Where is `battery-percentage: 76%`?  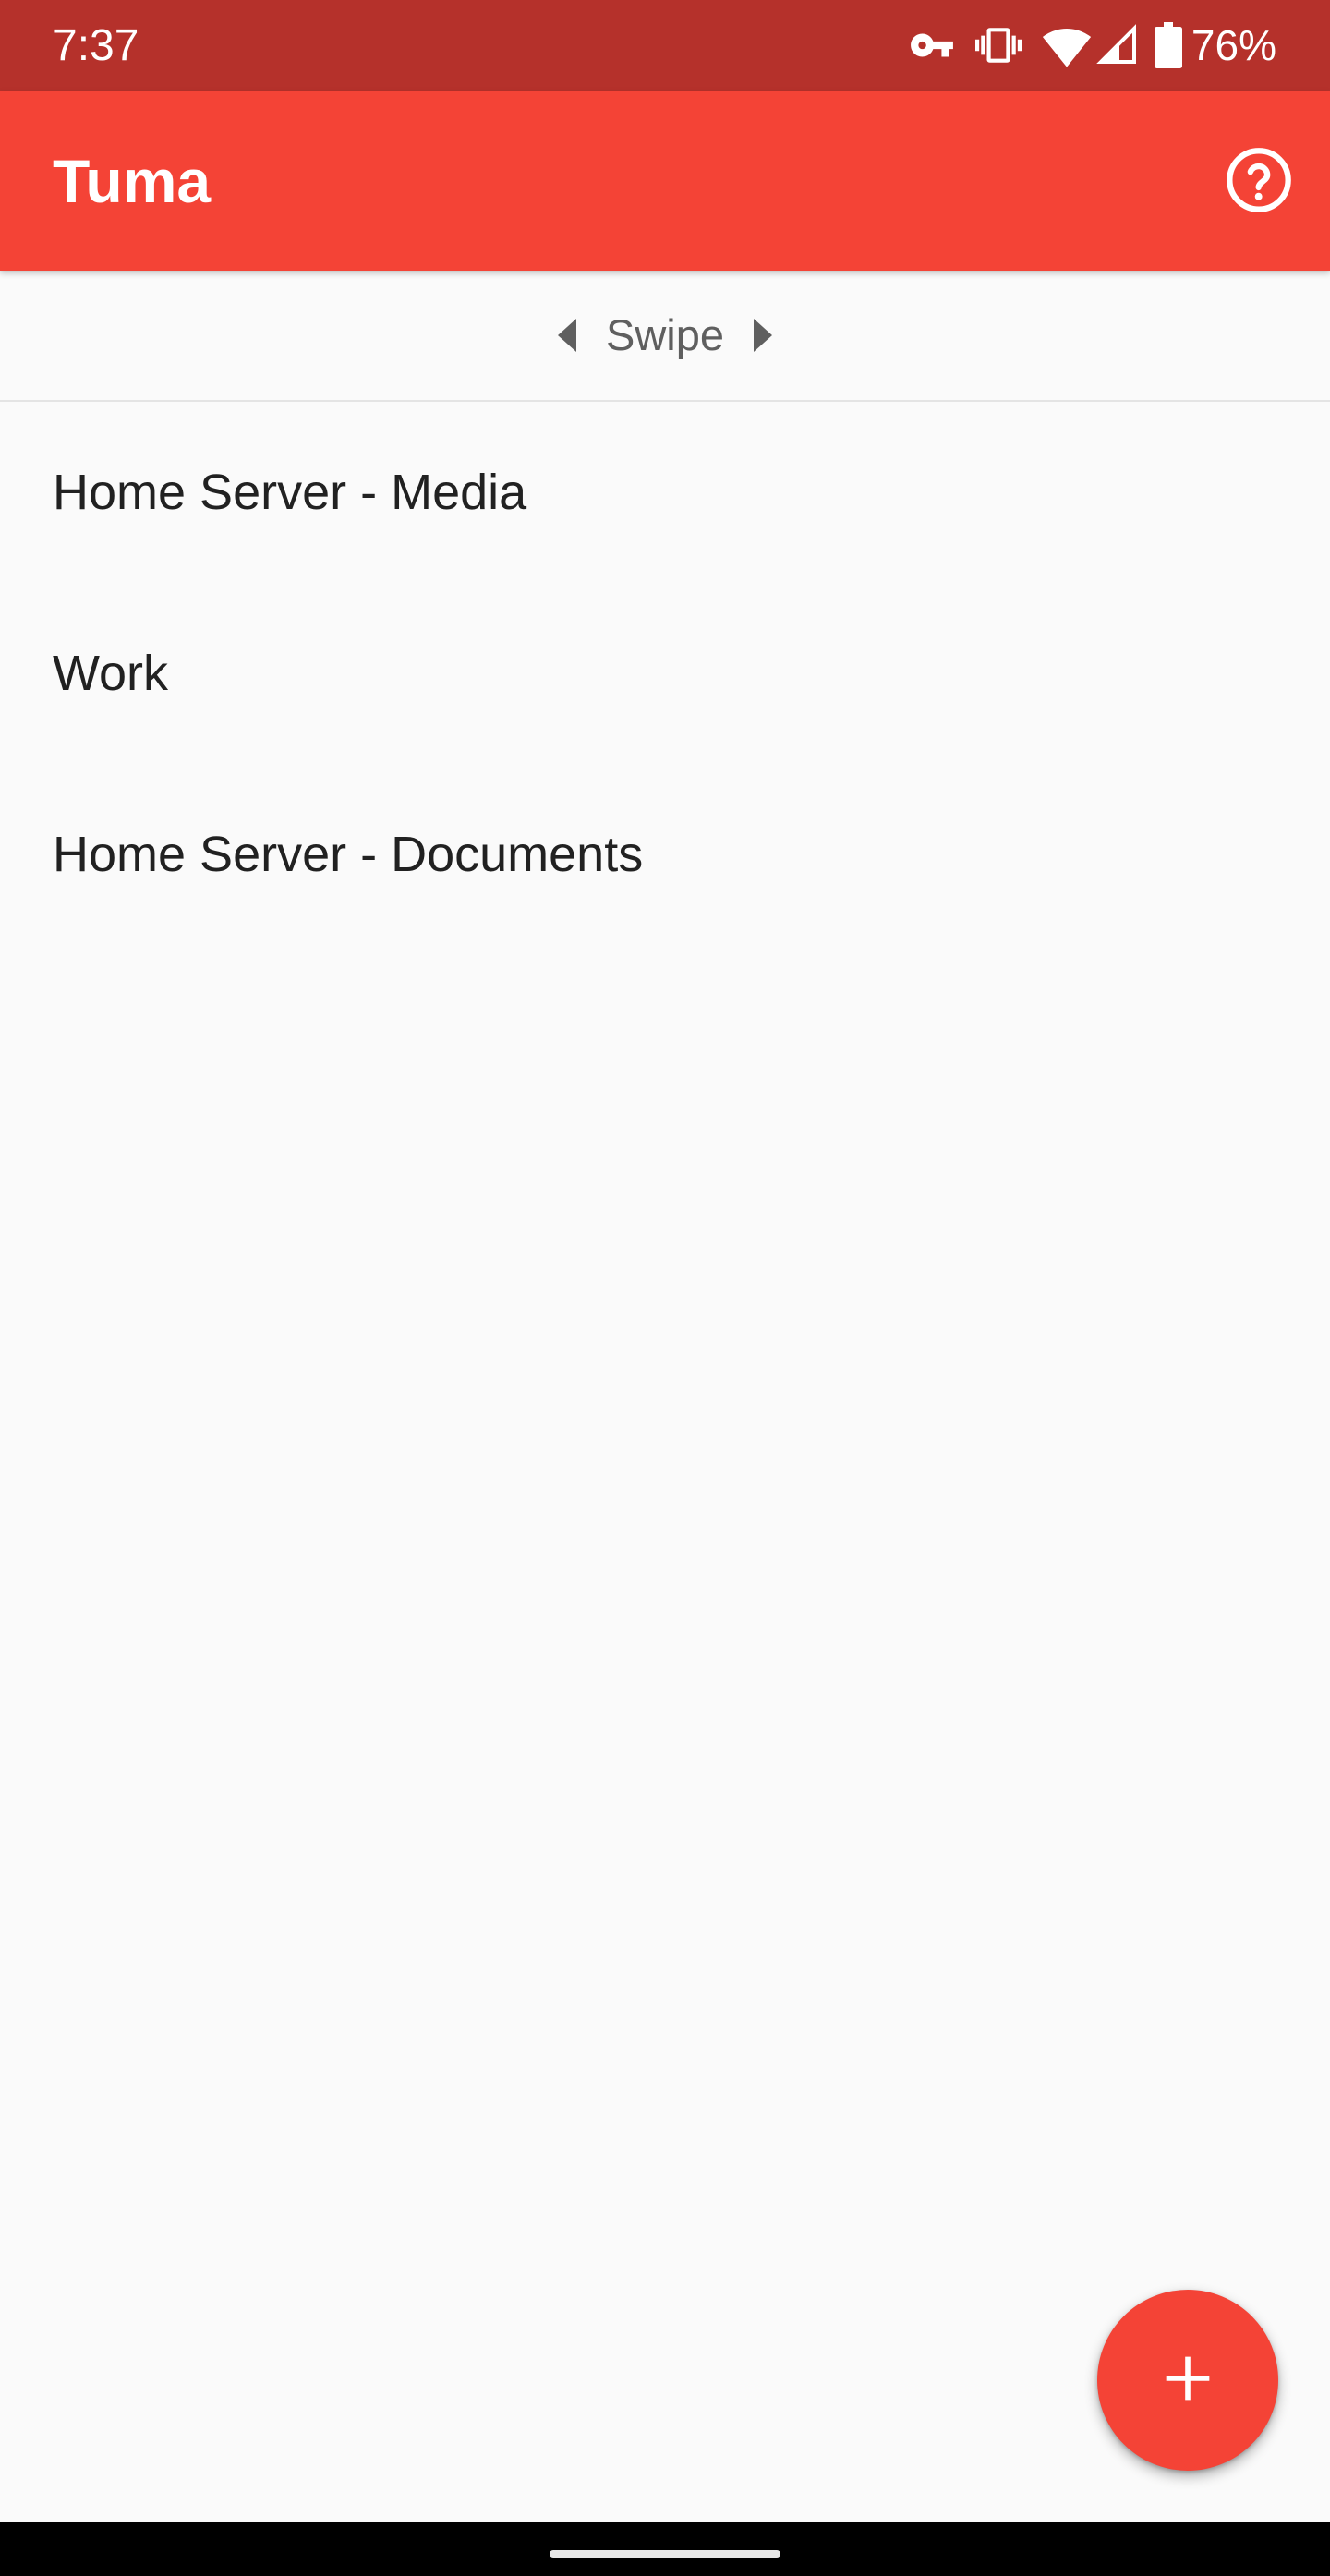
battery-percentage: 76% is located at coordinates (1233, 45).